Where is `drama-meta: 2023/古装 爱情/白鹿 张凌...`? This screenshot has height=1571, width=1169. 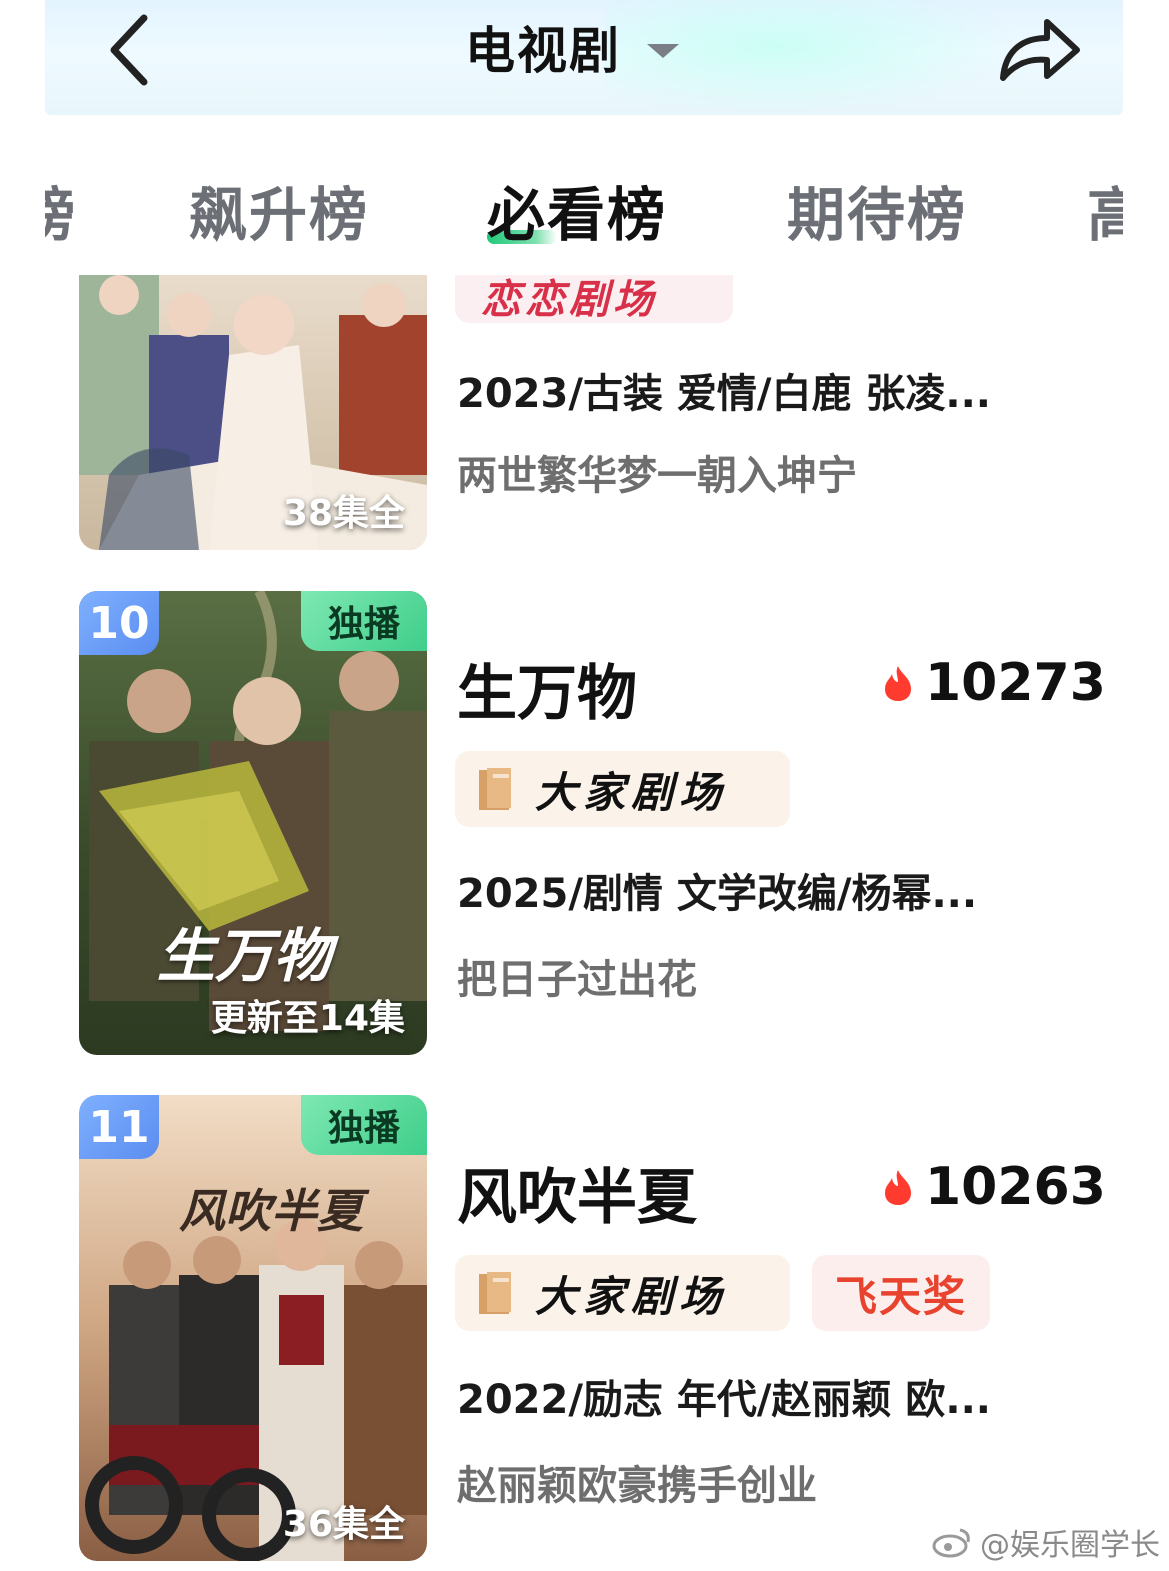 drama-meta: 2023/古装 爱情/白鹿 张凌... is located at coordinates (724, 394).